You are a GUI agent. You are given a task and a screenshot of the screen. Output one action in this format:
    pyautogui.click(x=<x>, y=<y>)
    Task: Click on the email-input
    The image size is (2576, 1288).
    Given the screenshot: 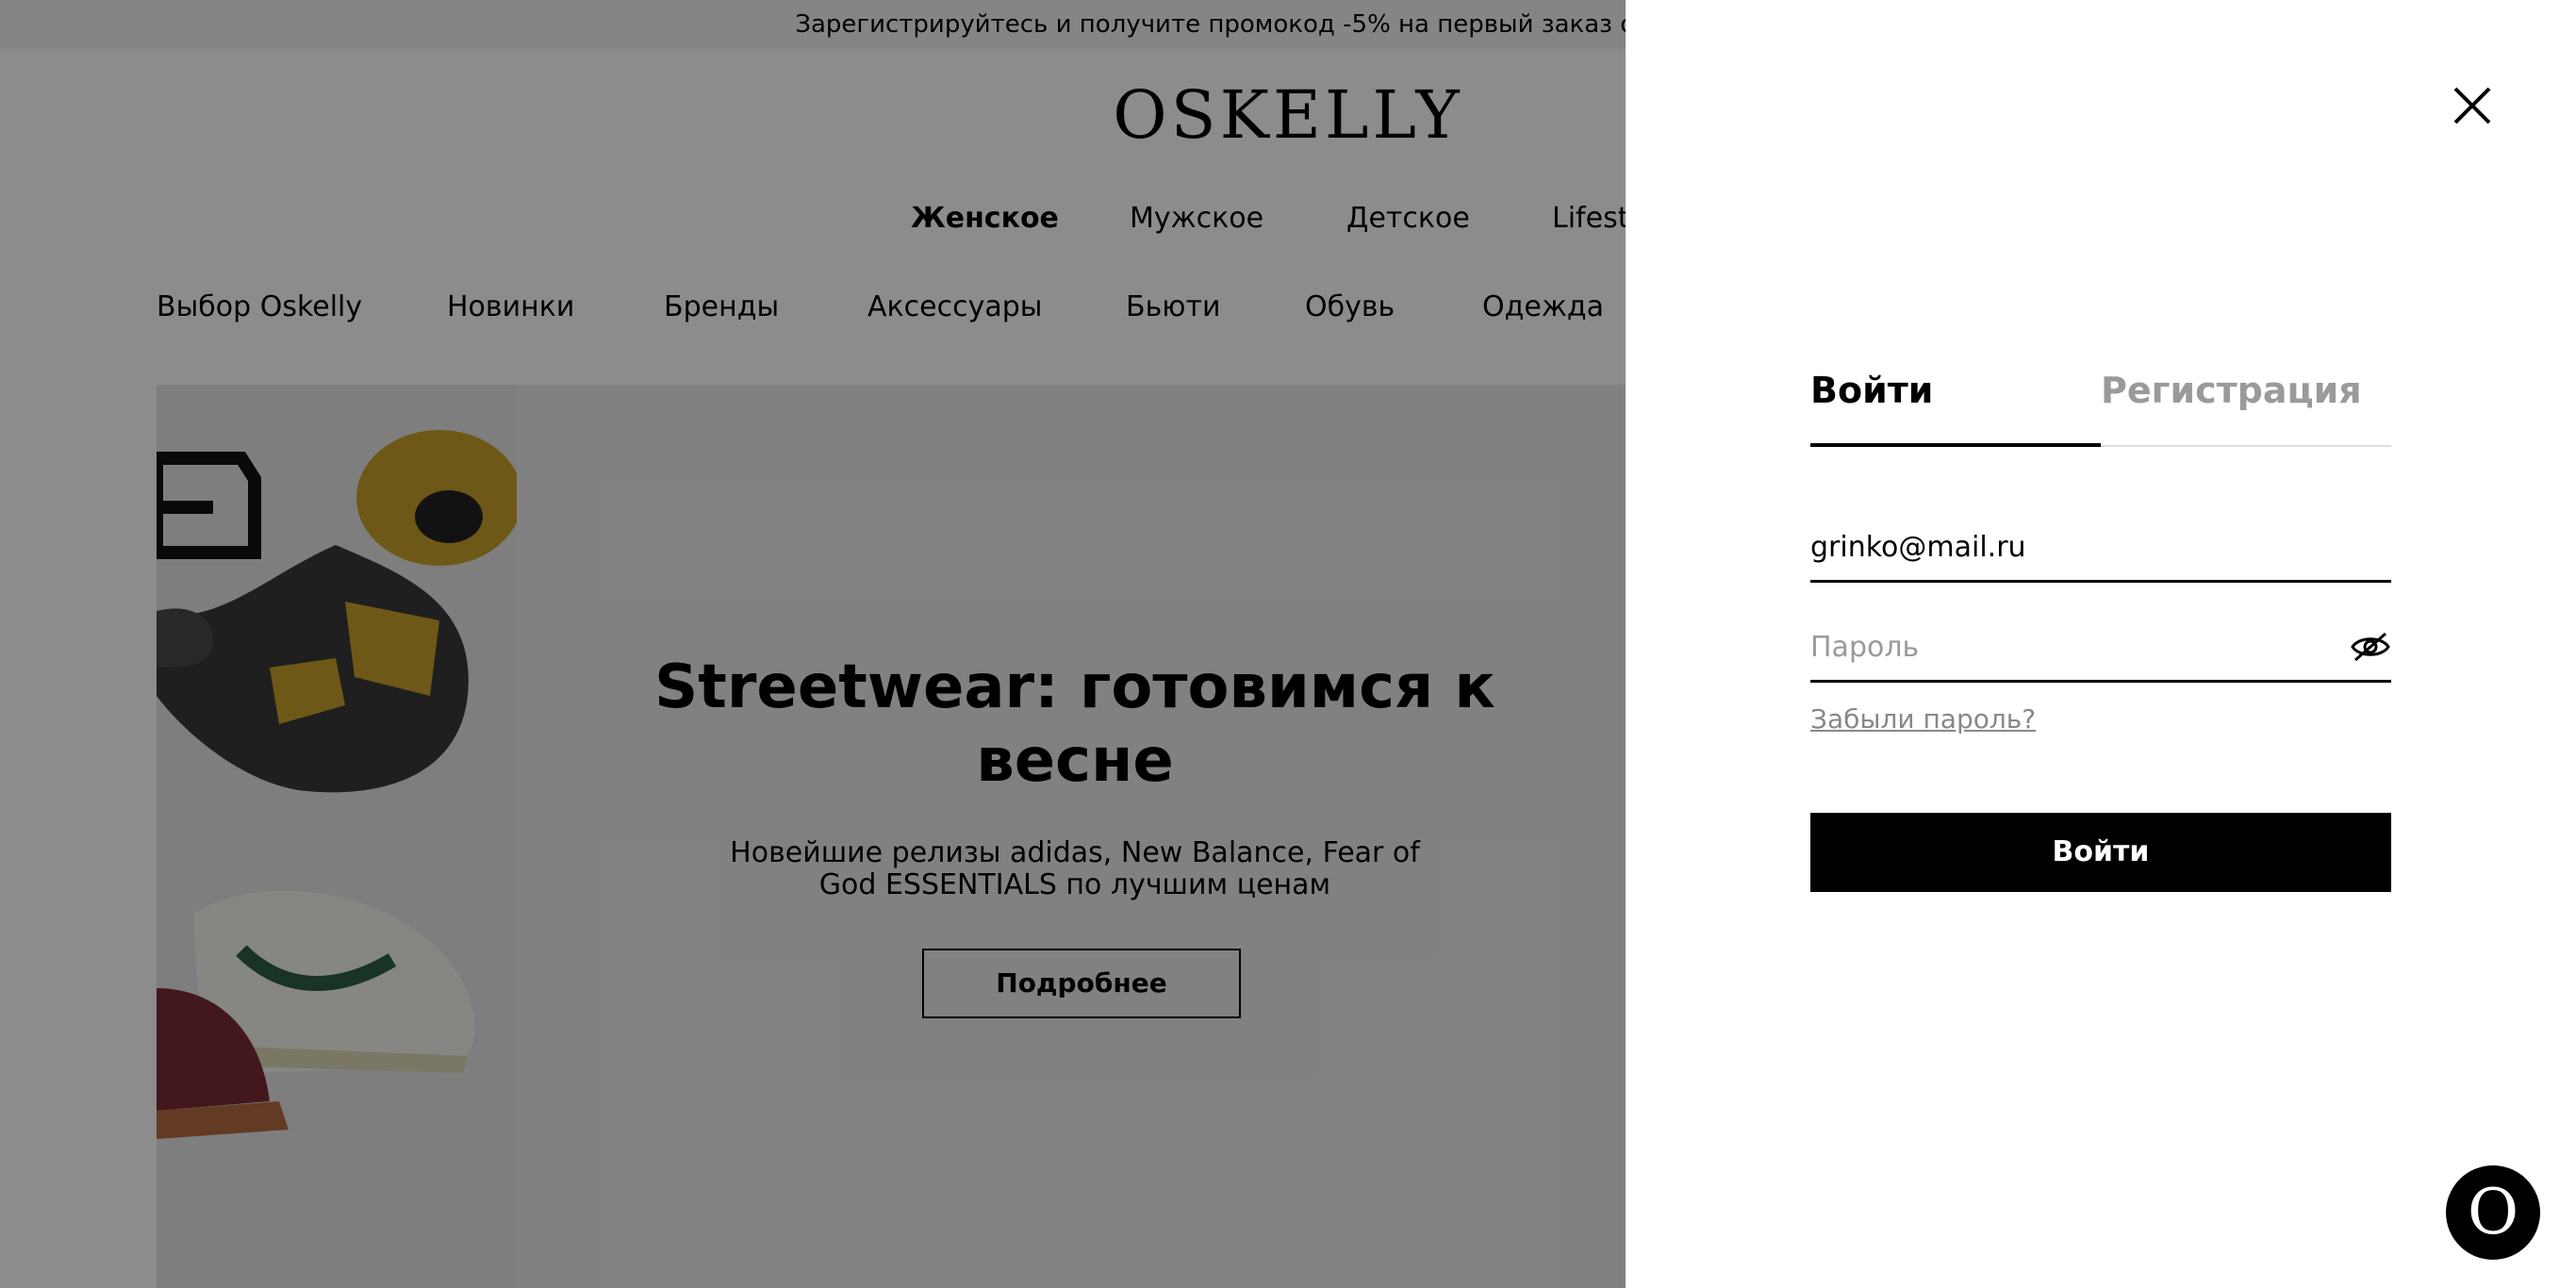 What is the action you would take?
    pyautogui.click(x=2074, y=547)
    